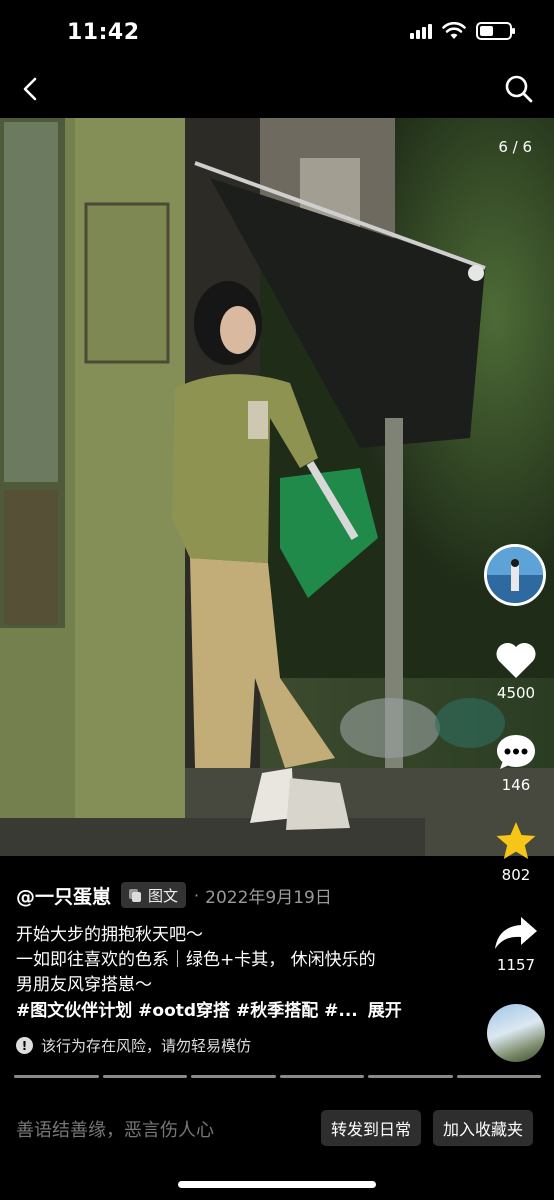 This screenshot has height=1200, width=554. What do you see at coordinates (516, 1033) in the screenshot?
I see `music-disc-avatar` at bounding box center [516, 1033].